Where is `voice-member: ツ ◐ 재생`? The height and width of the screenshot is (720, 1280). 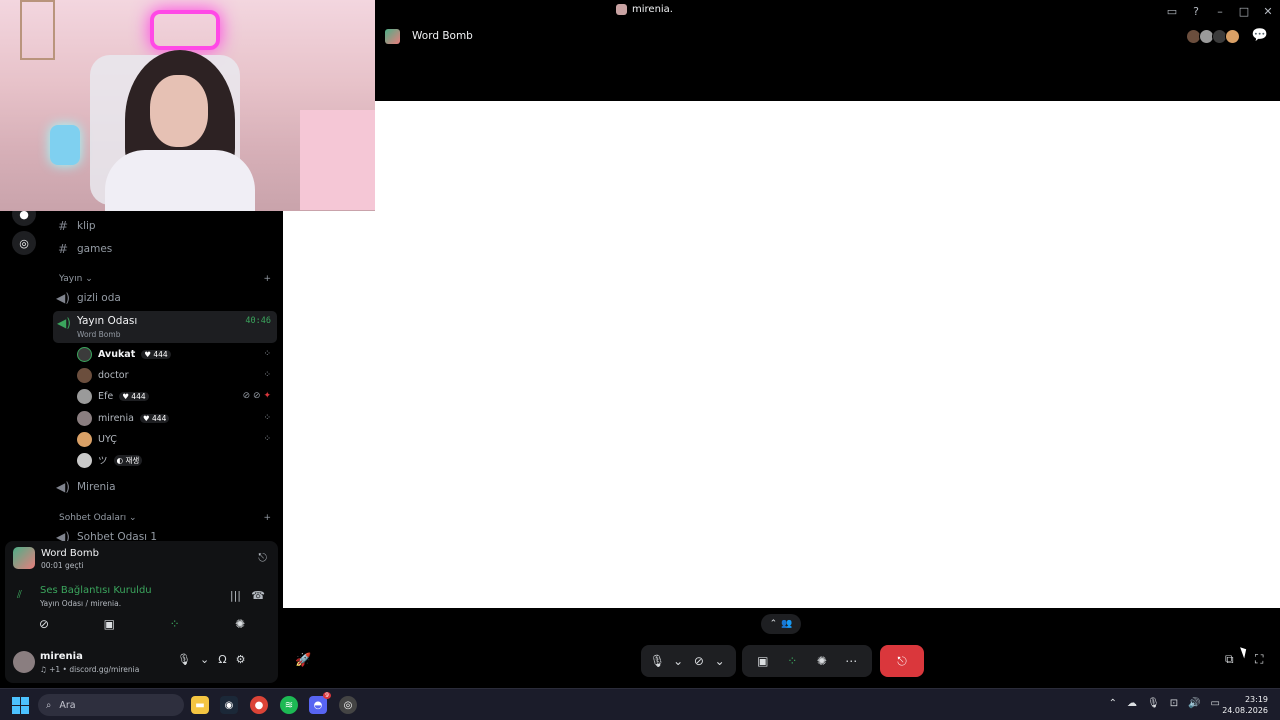 voice-member: ツ ◐ 재생 is located at coordinates (175, 460).